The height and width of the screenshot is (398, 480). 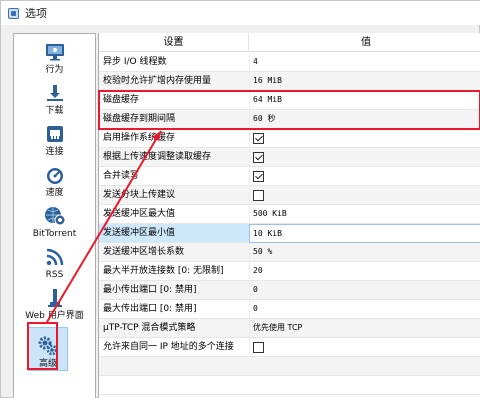 I want to click on annotation-highlight-box, so click(x=289, y=110).